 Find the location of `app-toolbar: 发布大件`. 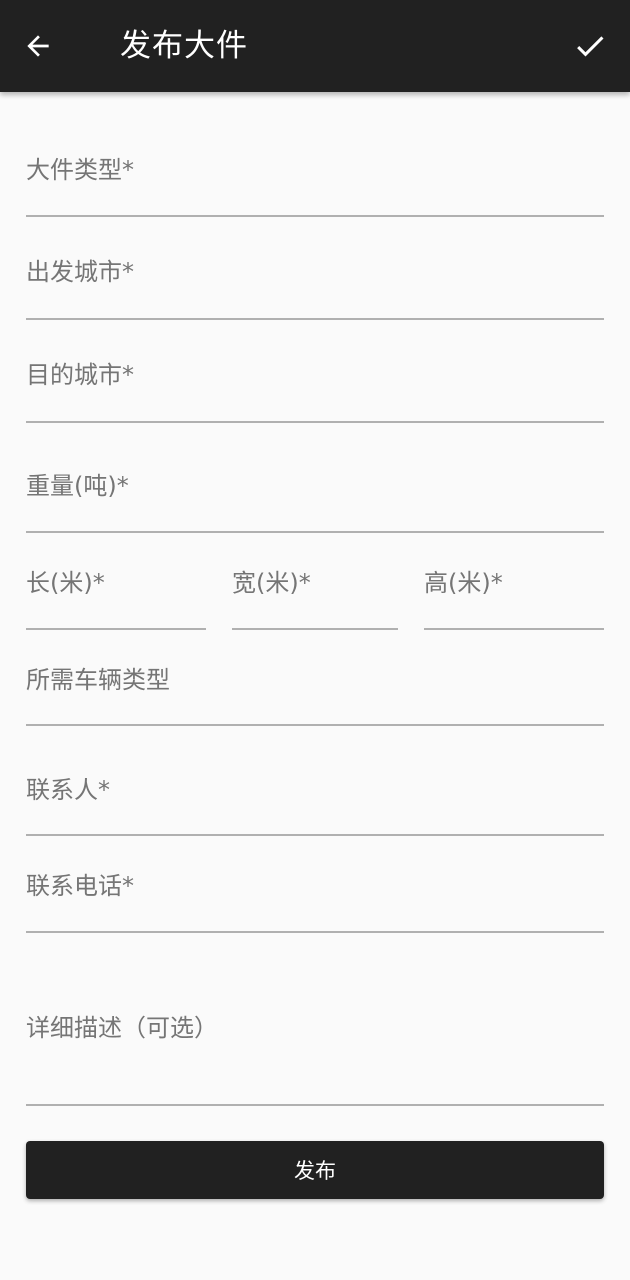

app-toolbar: 发布大件 is located at coordinates (315, 46).